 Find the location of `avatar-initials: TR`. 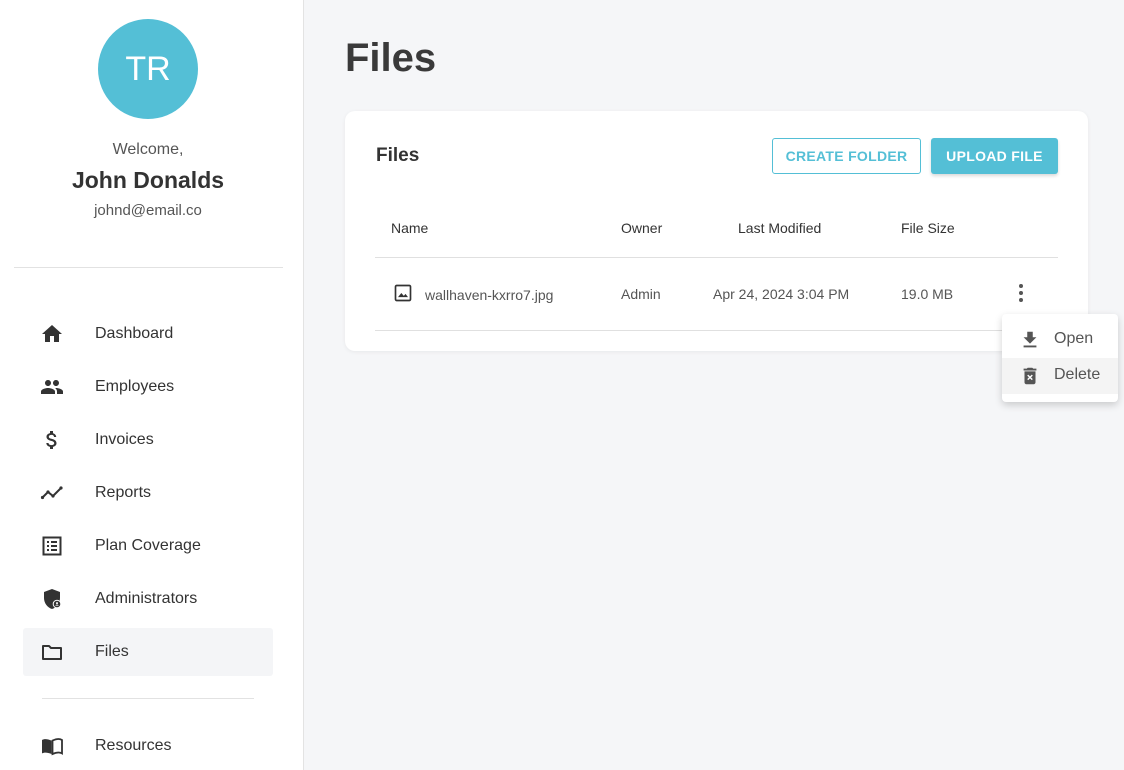

avatar-initials: TR is located at coordinates (148, 68).